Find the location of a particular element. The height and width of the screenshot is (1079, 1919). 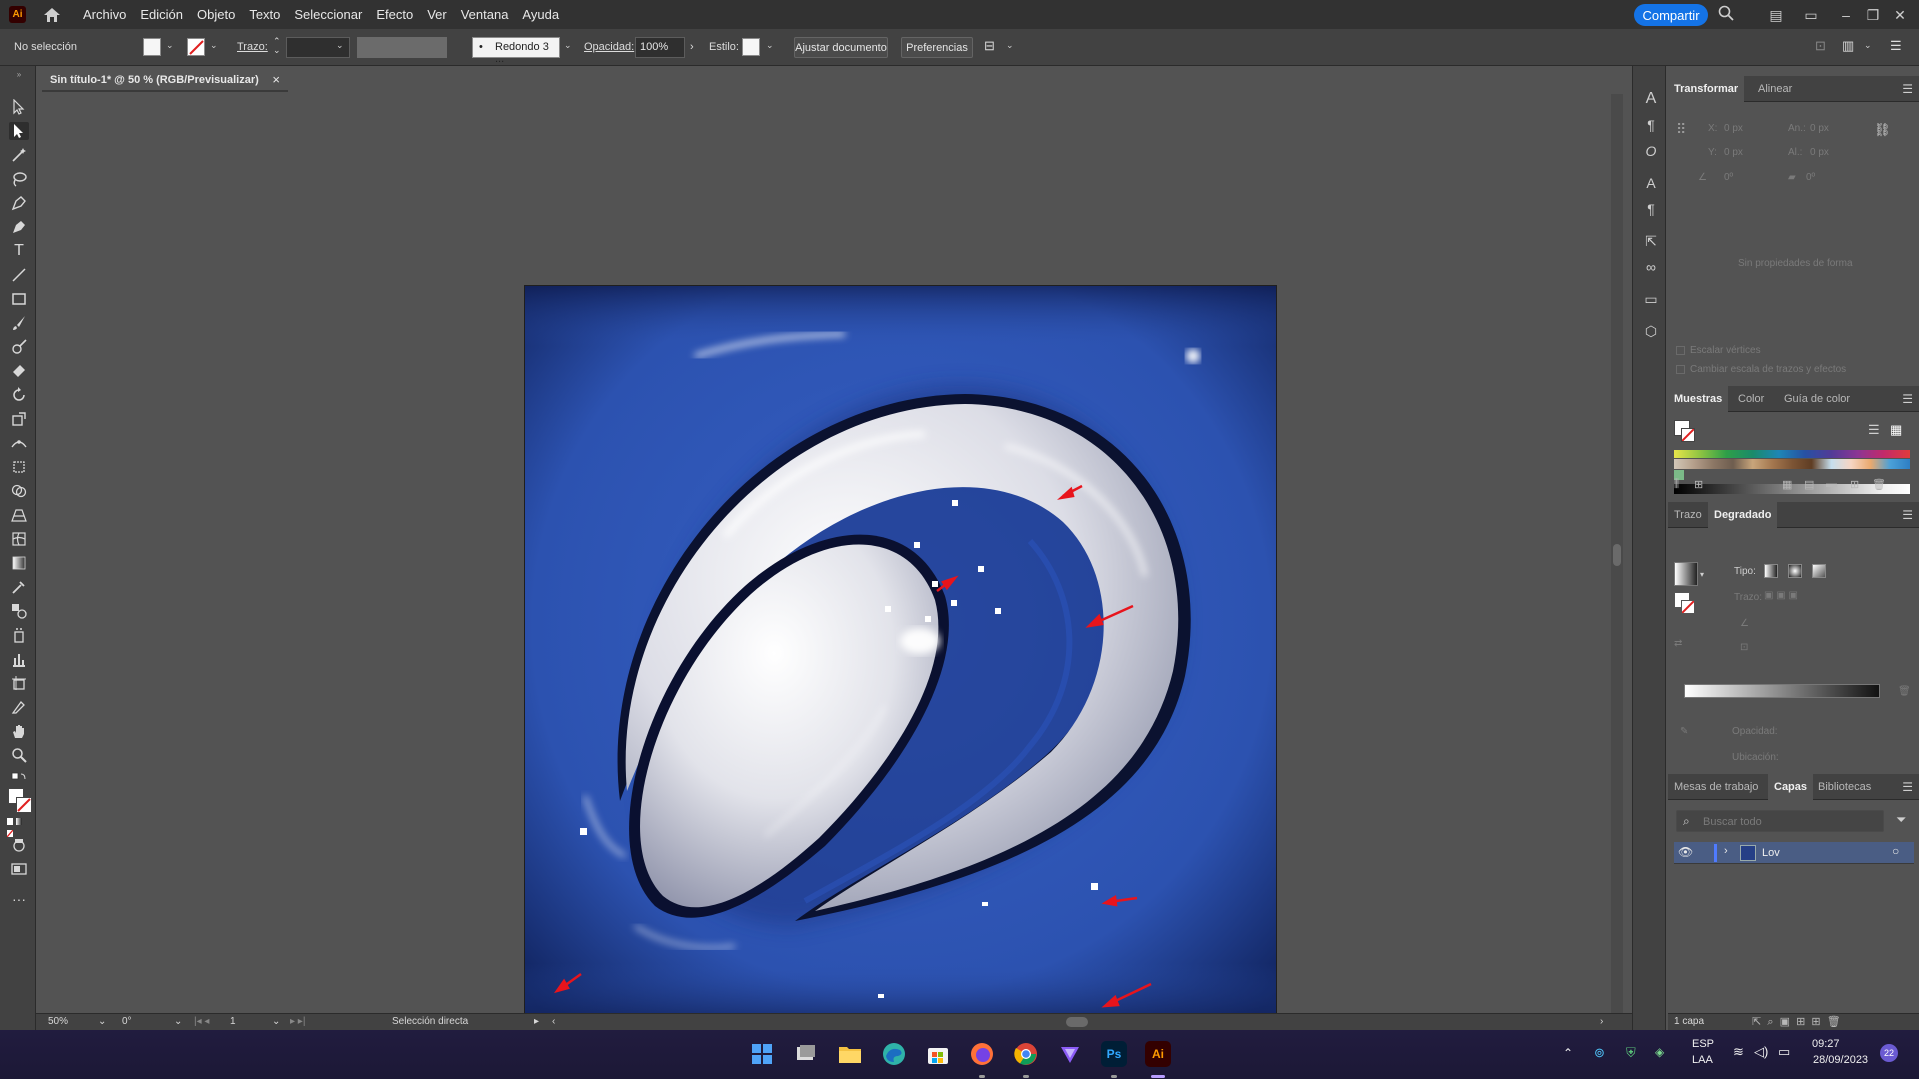

swatches-panel-menu-icon: ☰ is located at coordinates (1907, 399).